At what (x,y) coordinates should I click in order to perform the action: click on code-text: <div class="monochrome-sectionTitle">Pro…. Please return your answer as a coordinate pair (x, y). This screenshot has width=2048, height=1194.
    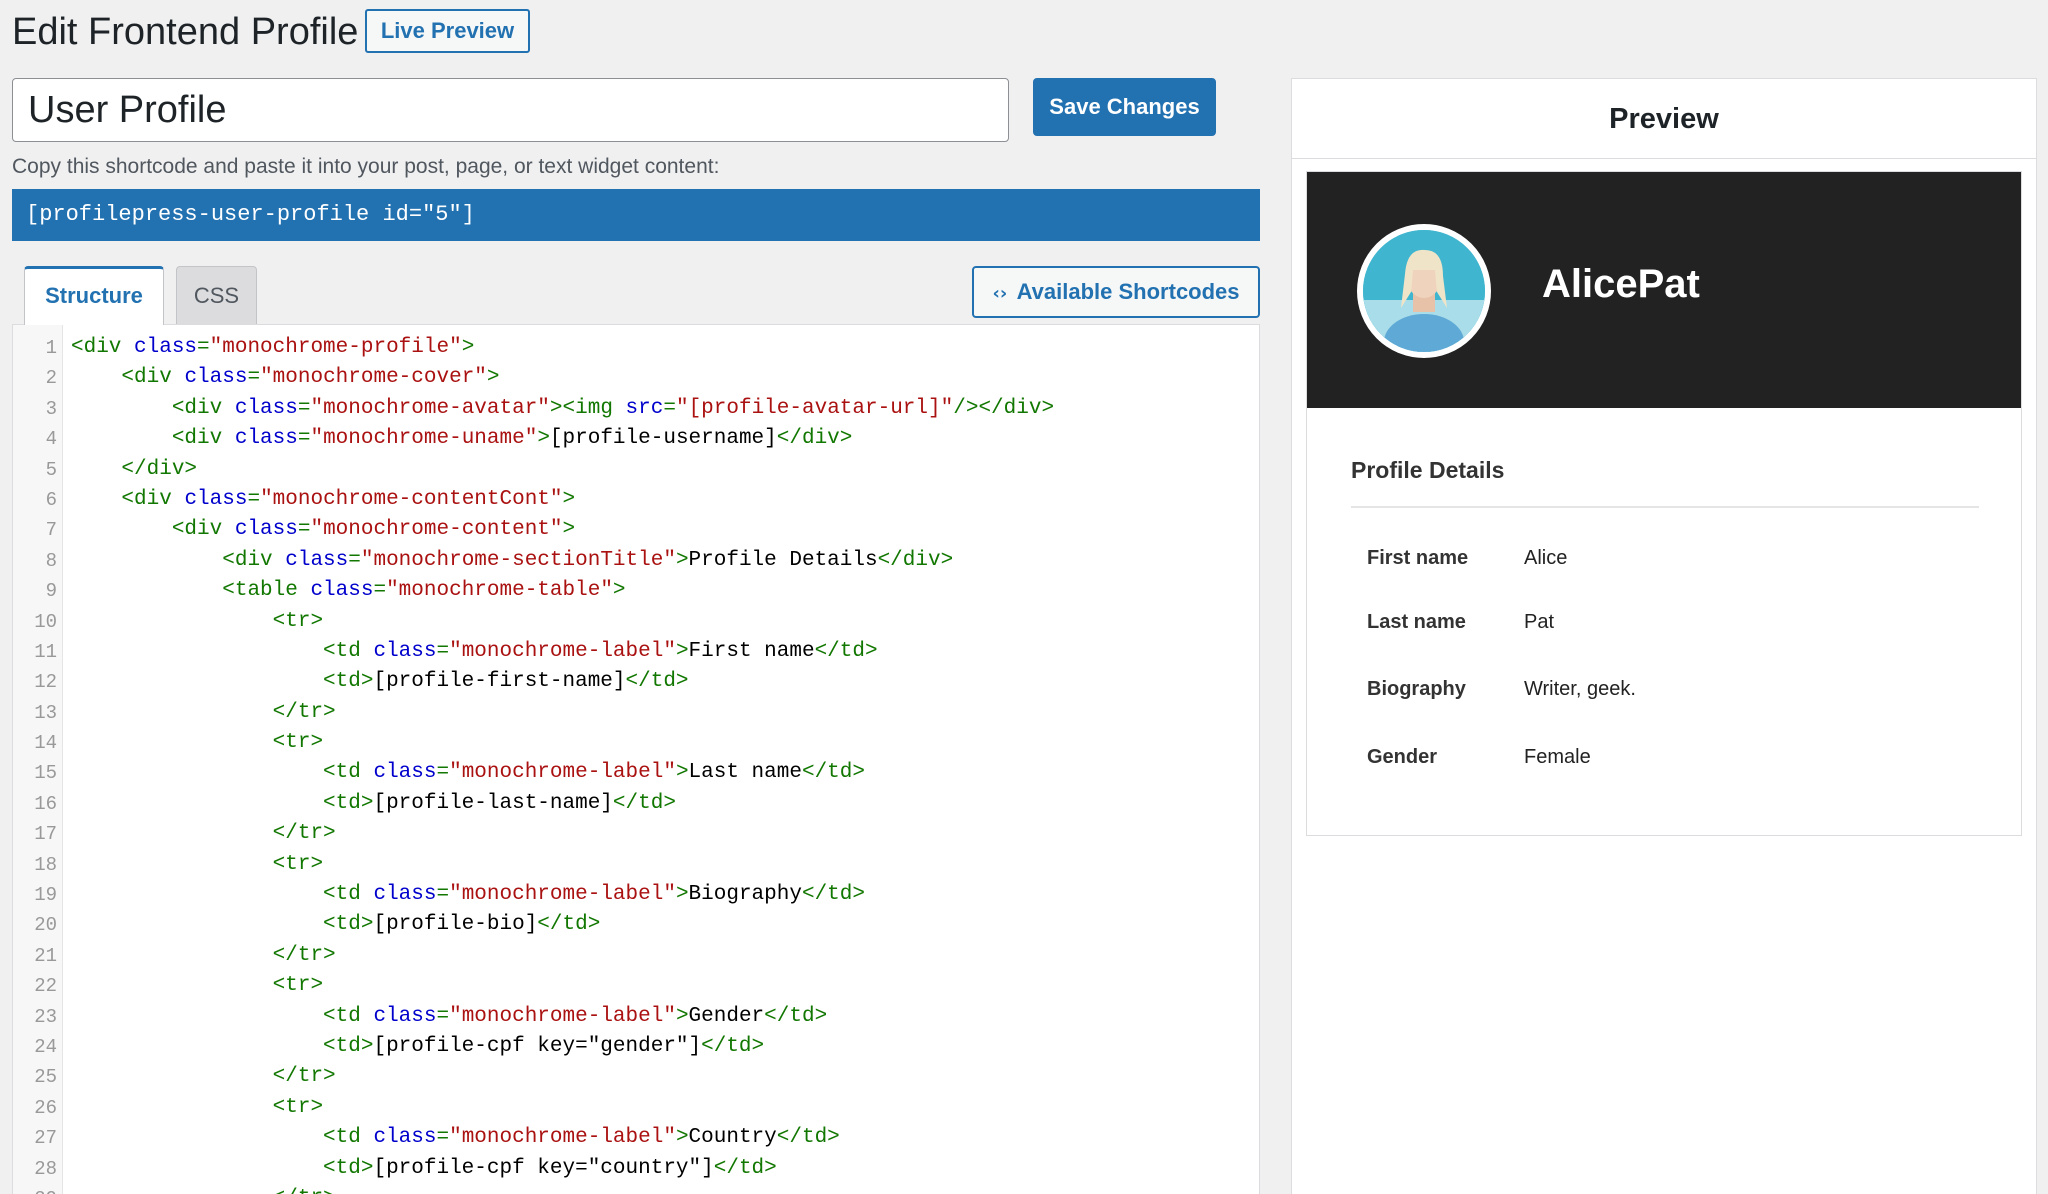
    Looking at the image, I should click on (588, 560).